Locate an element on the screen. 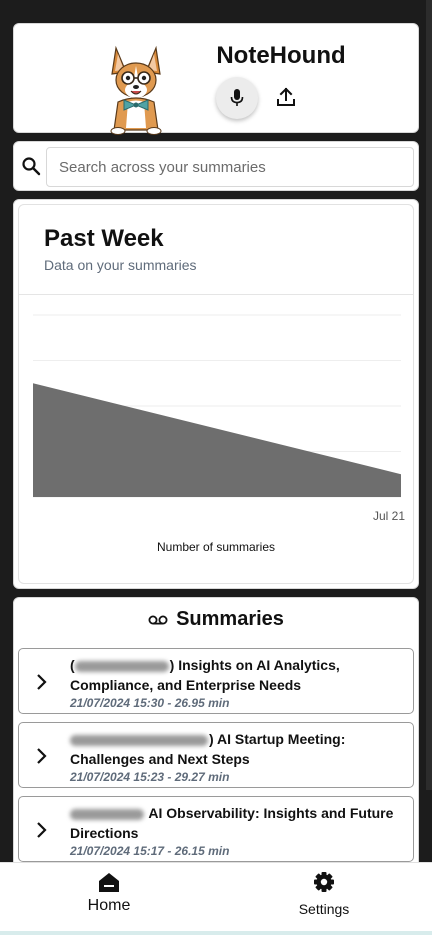 This screenshot has height=935, width=432. record-button is located at coordinates (237, 98).